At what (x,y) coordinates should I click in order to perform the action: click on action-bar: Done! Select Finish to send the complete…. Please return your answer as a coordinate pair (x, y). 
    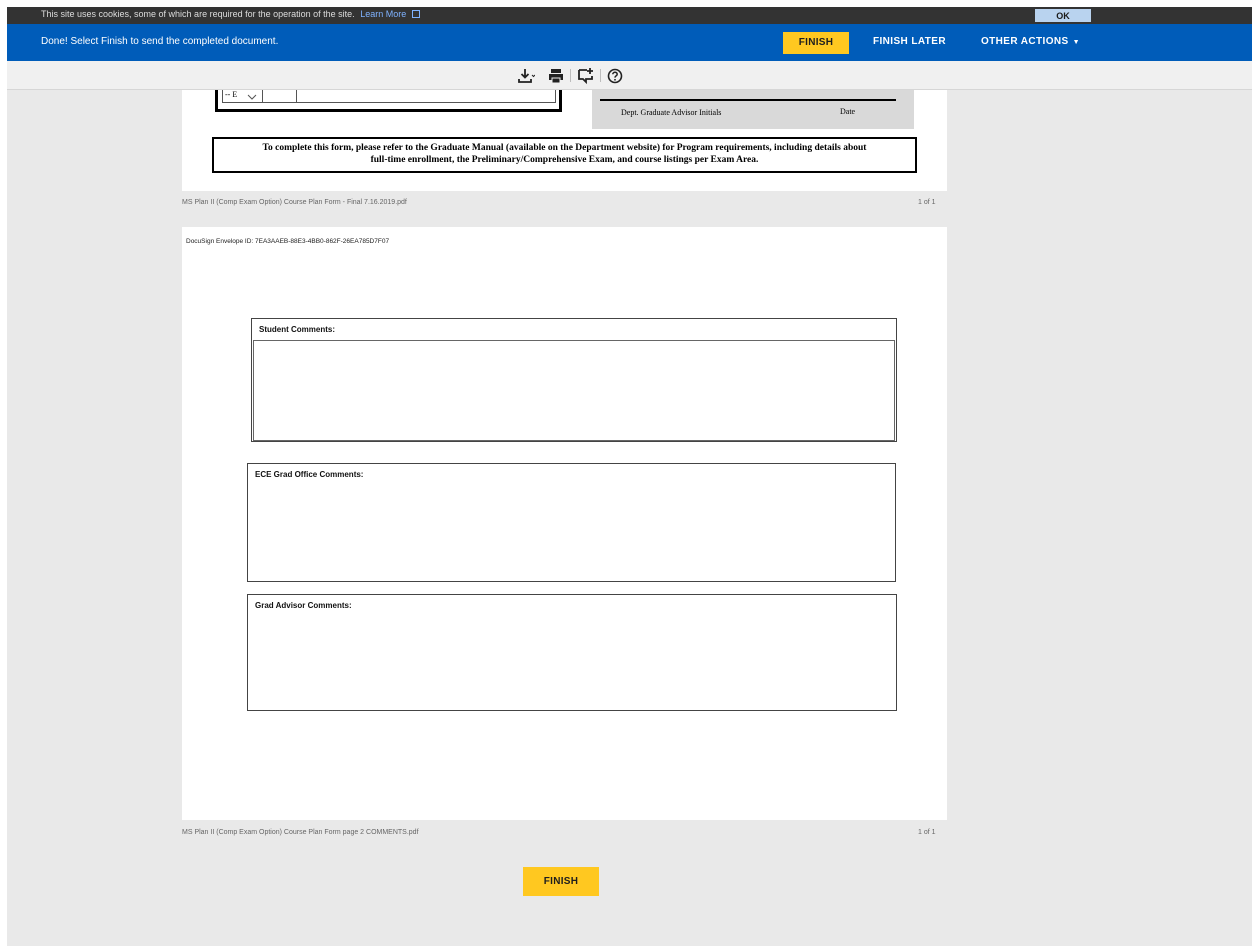
    Looking at the image, I should click on (629, 42).